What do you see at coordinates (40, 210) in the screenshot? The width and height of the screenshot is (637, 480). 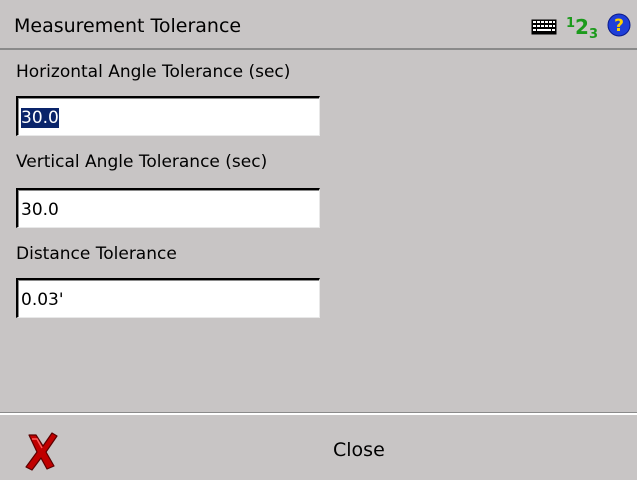 I see `vertical-angle-value: 30.0` at bounding box center [40, 210].